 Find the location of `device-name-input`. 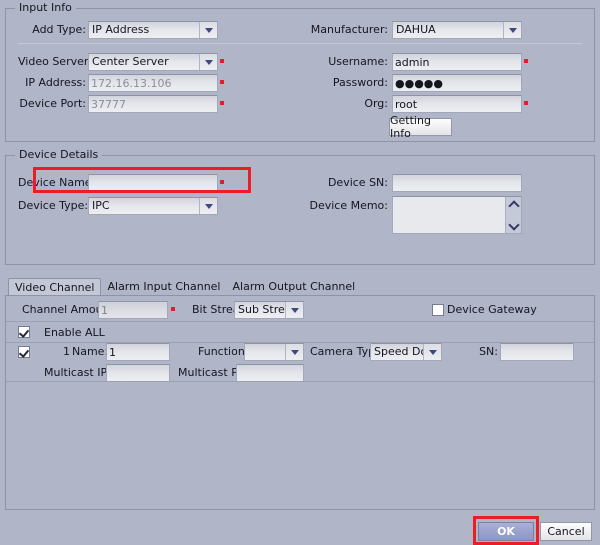

device-name-input is located at coordinates (153, 183).